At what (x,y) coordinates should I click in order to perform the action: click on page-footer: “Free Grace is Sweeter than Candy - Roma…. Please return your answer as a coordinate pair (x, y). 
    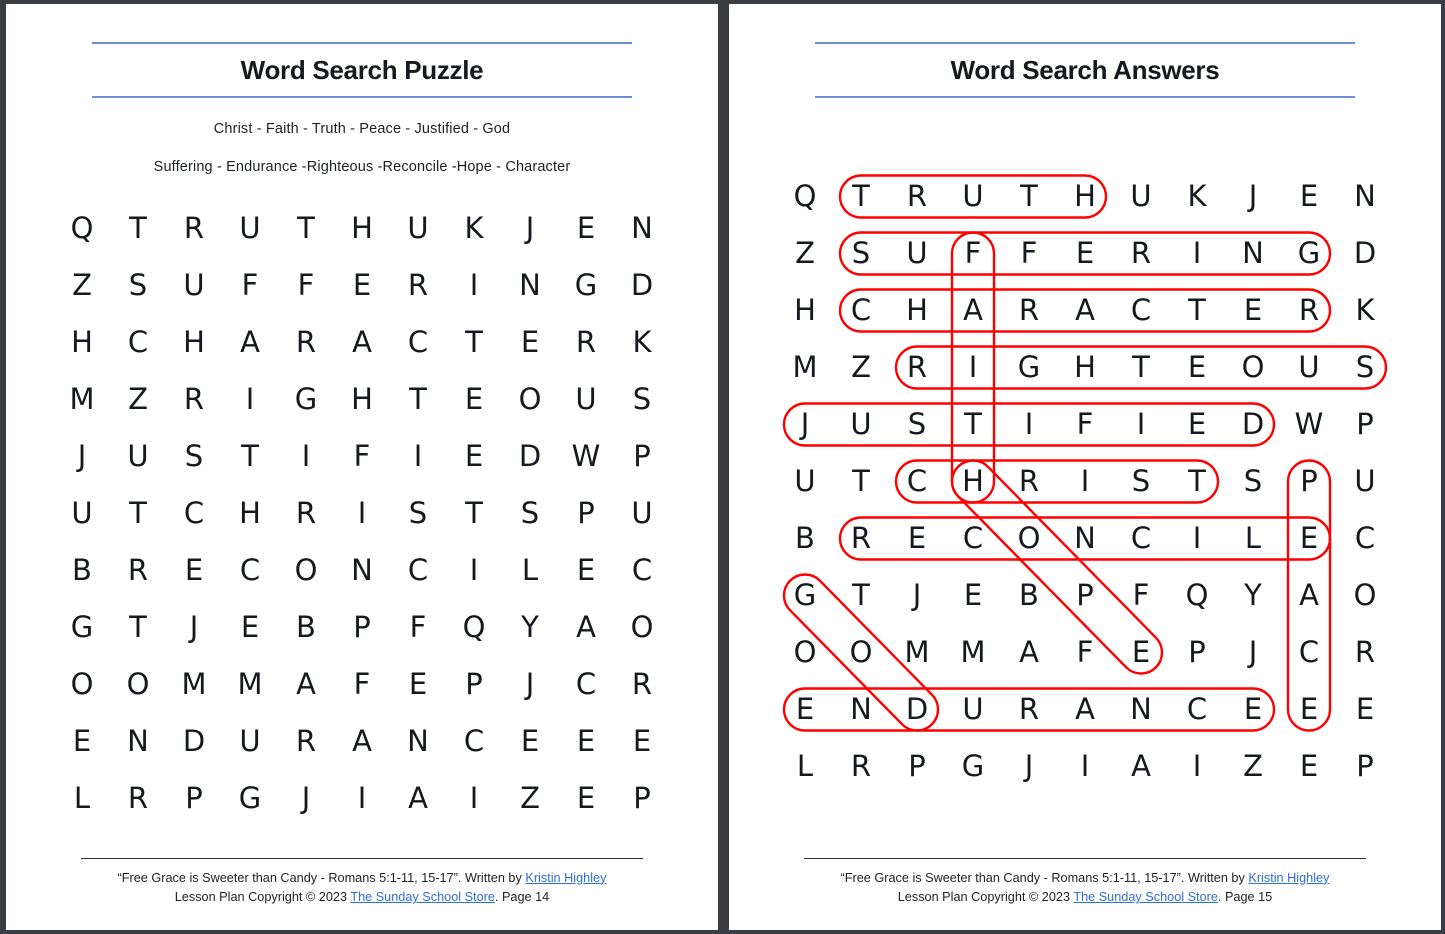
    Looking at the image, I should click on (362, 893).